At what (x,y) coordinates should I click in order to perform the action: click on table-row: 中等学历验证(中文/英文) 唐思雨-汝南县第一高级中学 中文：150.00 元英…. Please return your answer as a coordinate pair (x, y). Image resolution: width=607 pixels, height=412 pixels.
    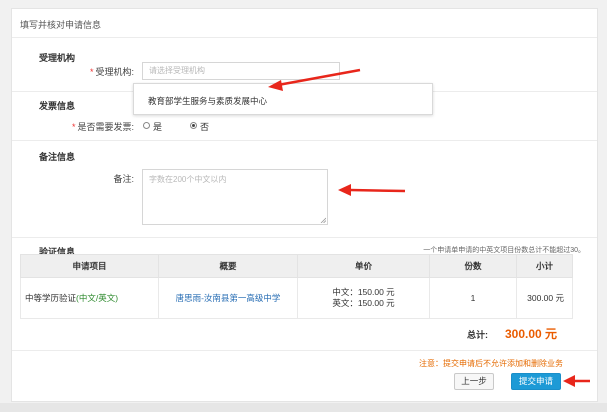
    Looking at the image, I should click on (296, 298).